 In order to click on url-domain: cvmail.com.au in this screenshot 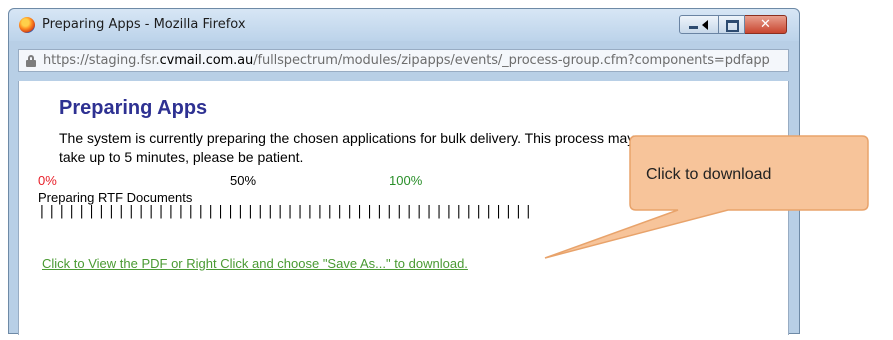, I will do `click(206, 60)`.